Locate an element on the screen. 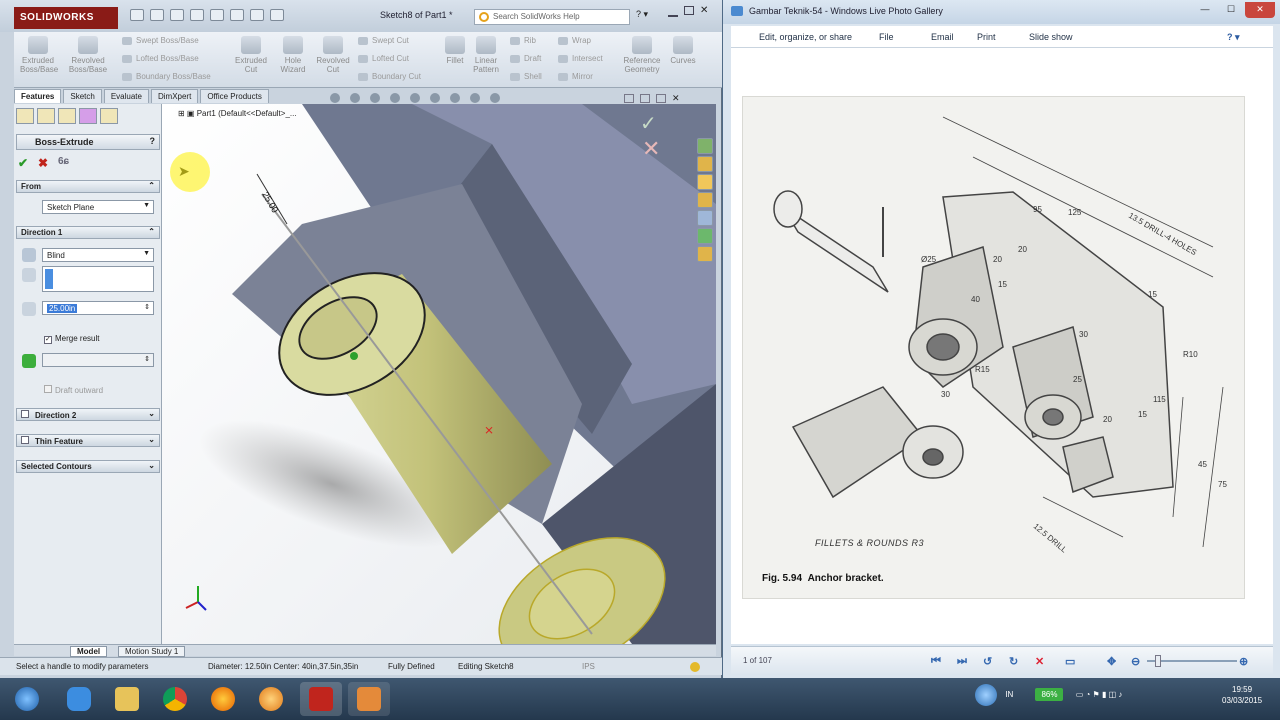 The image size is (1280, 720). extruded-boss-button: Extruded Boss/Base is located at coordinates (39, 55).